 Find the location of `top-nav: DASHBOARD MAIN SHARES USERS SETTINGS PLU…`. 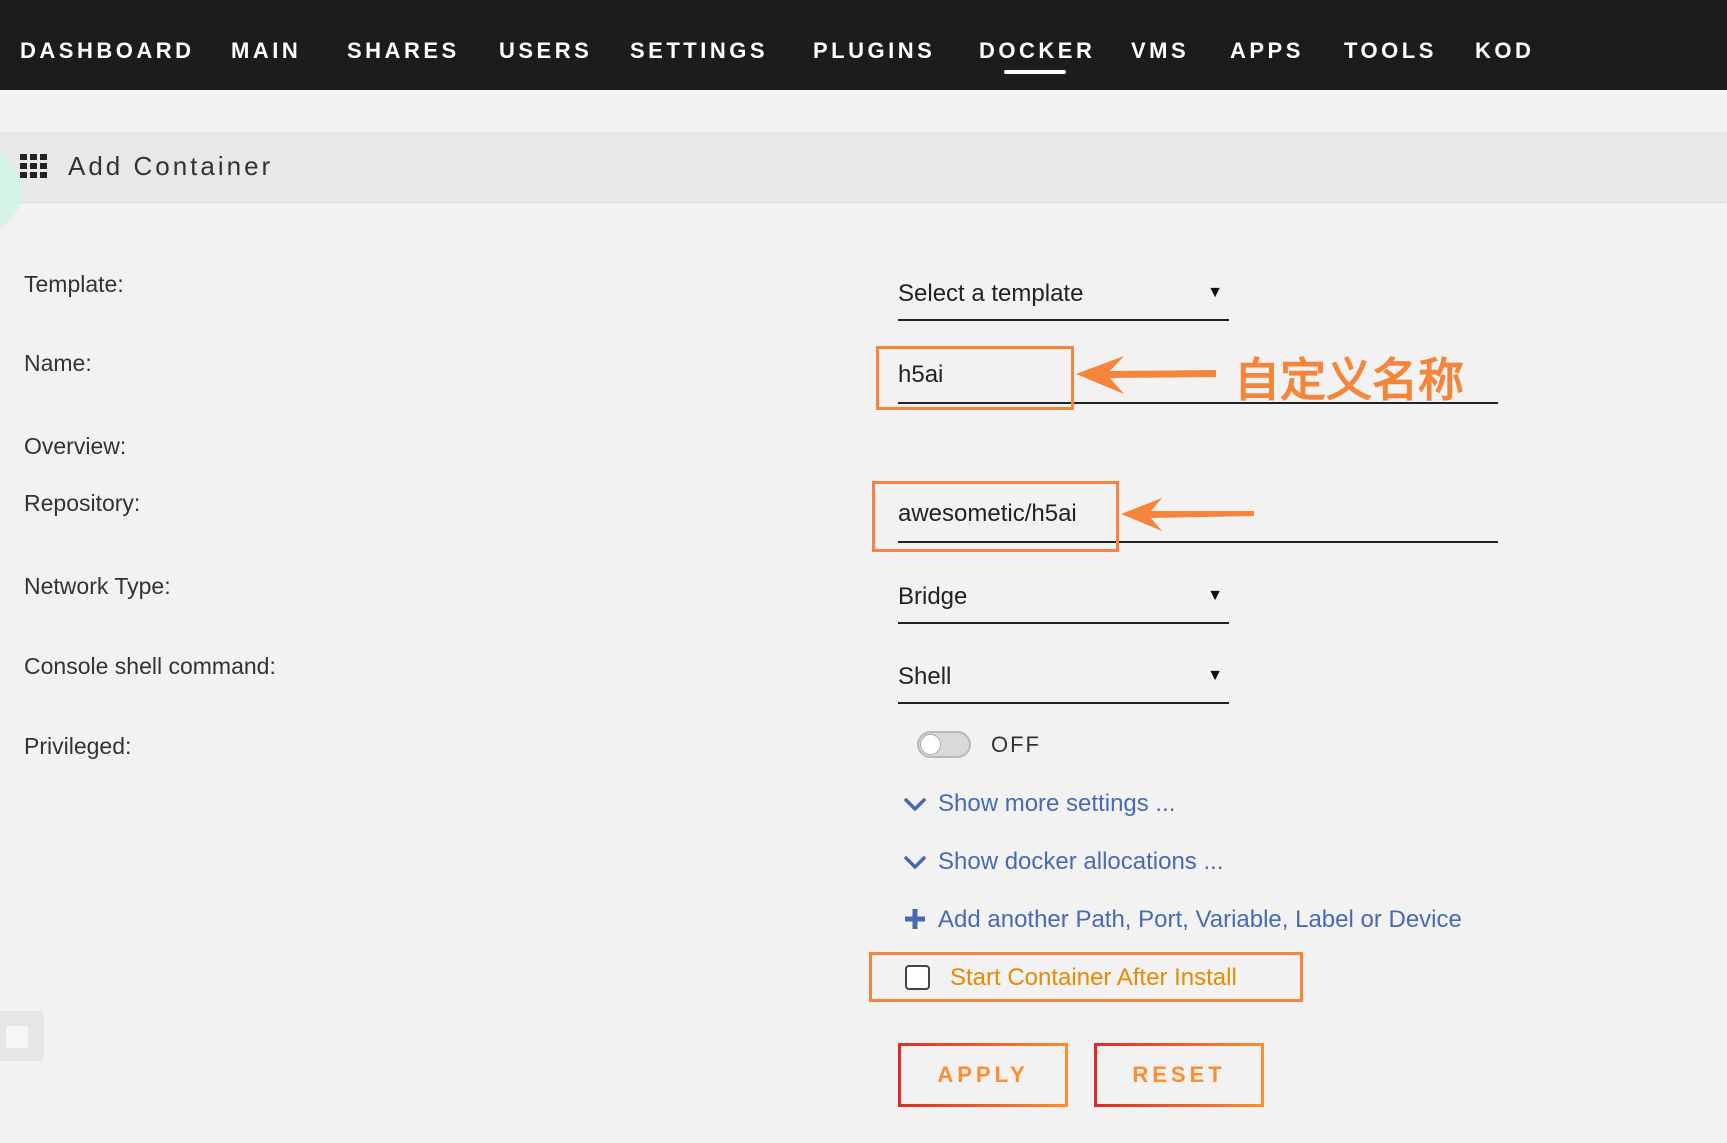

top-nav: DASHBOARD MAIN SHARES USERS SETTINGS PLU… is located at coordinates (863, 45).